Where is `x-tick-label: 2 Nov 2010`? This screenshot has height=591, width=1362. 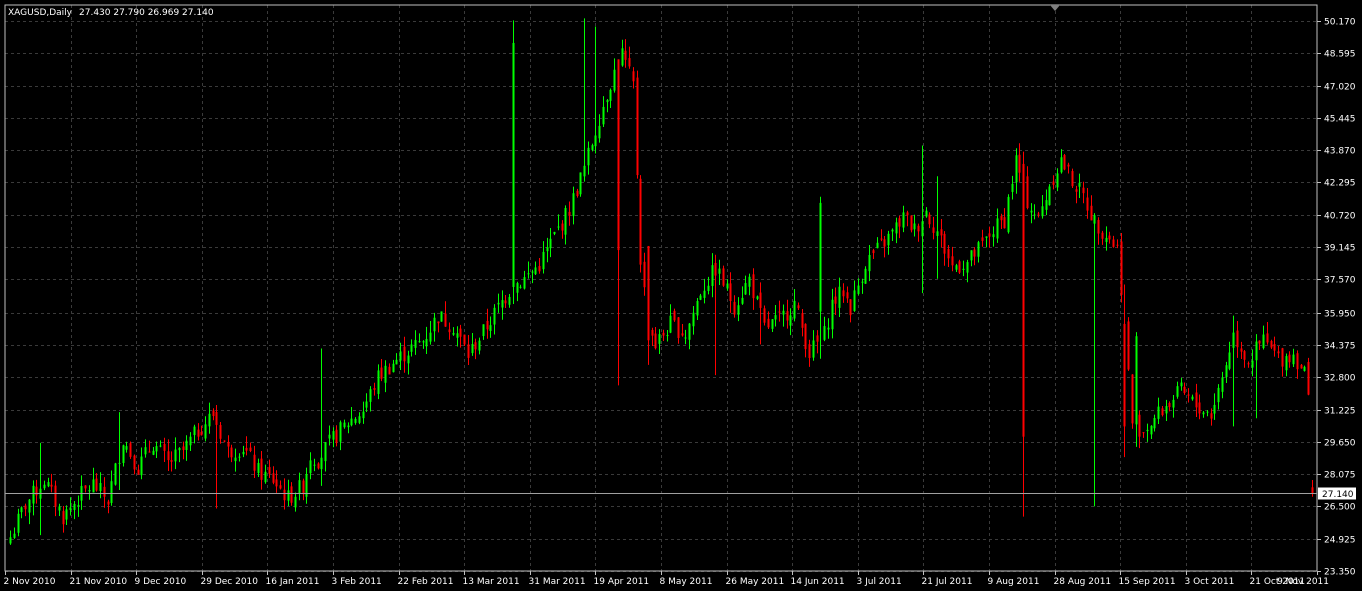 x-tick-label: 2 Nov 2010 is located at coordinates (30, 582).